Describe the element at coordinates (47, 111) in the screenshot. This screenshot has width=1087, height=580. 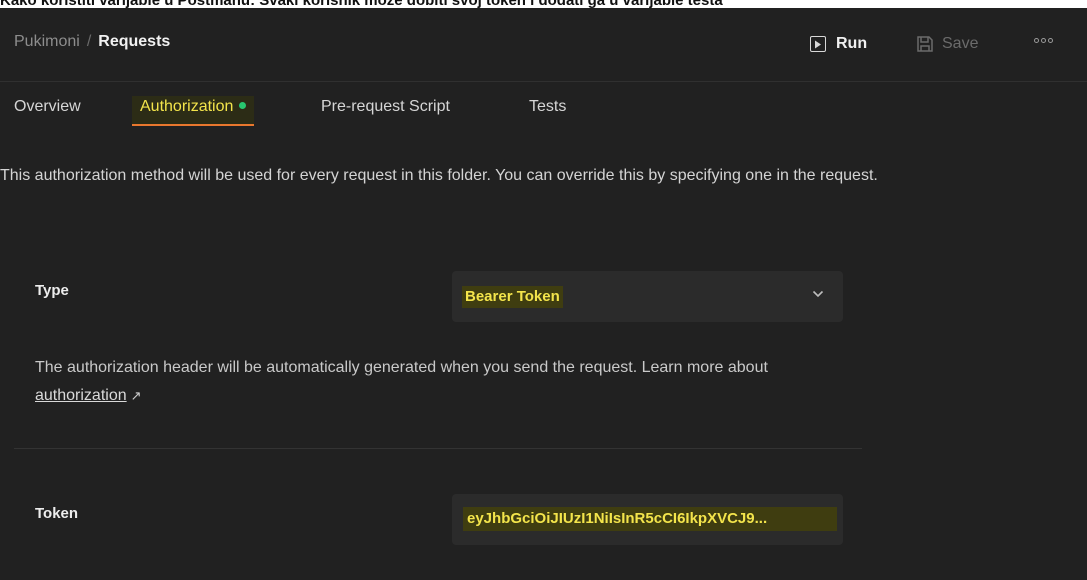
I see `tab-overview: Overview` at that location.